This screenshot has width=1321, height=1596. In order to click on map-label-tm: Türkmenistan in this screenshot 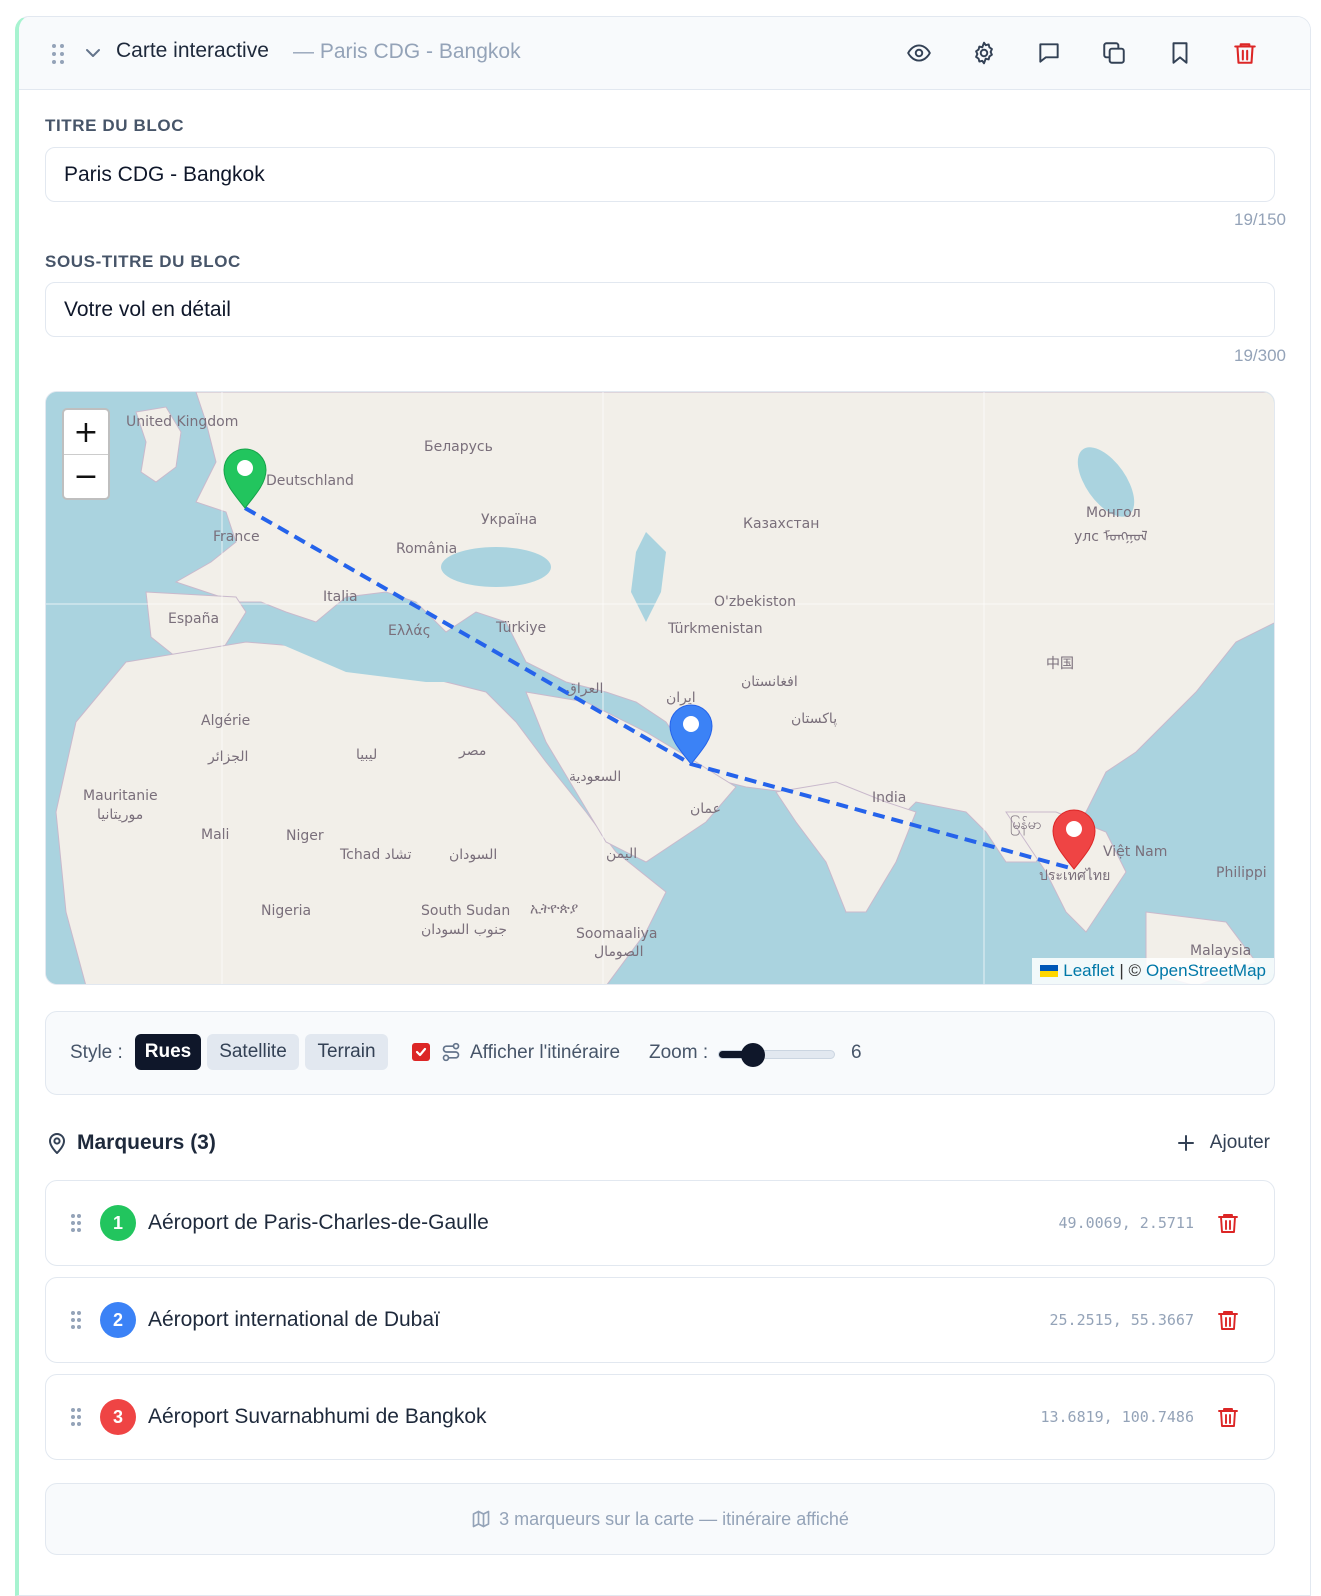, I will do `click(715, 629)`.